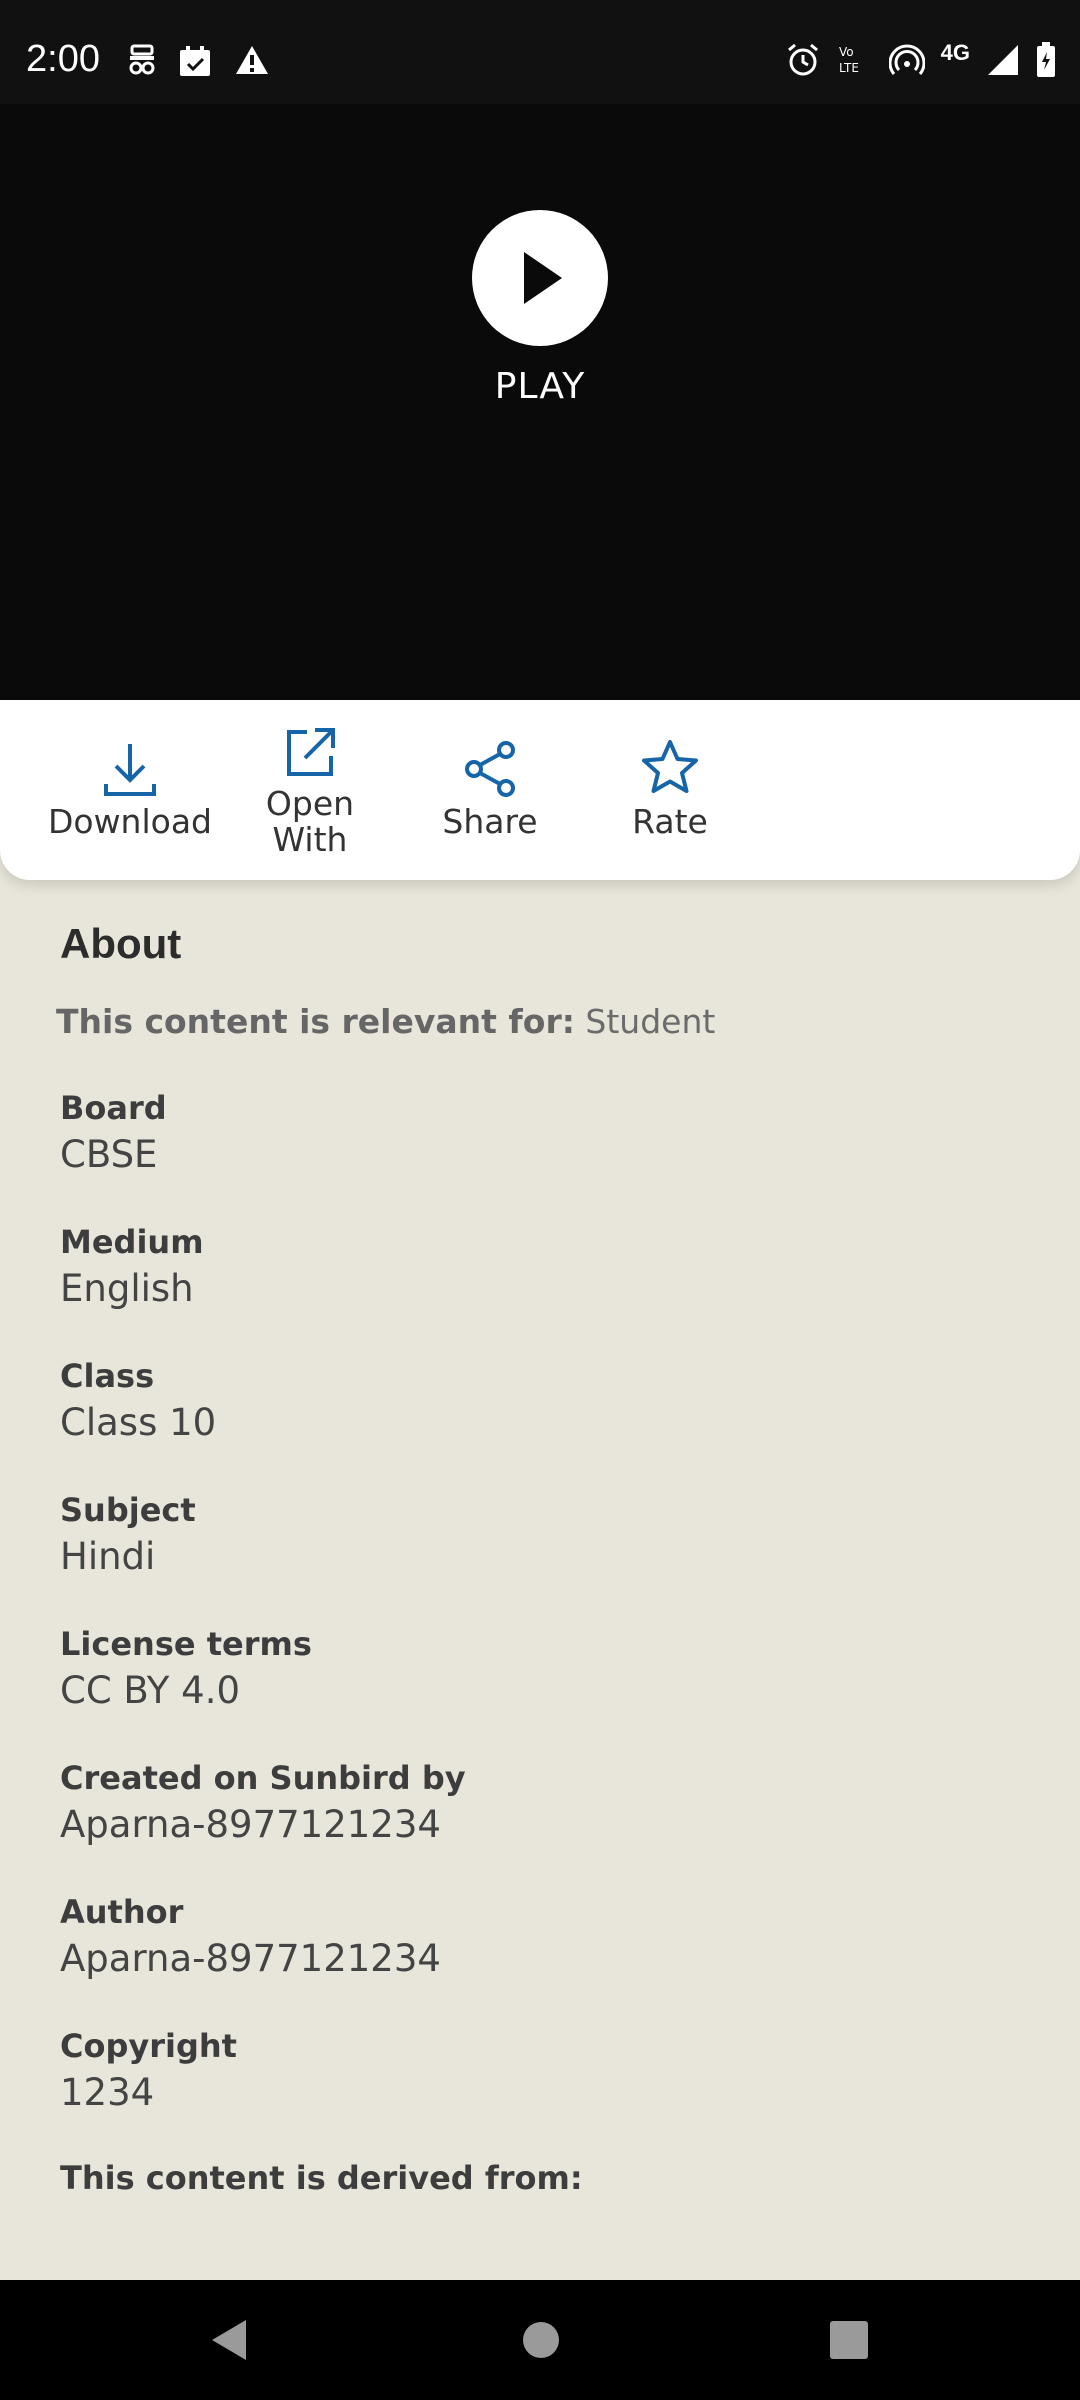 The width and height of the screenshot is (1080, 2400). Describe the element at coordinates (955, 52) in the screenshot. I see `network-type-label: 4G` at that location.